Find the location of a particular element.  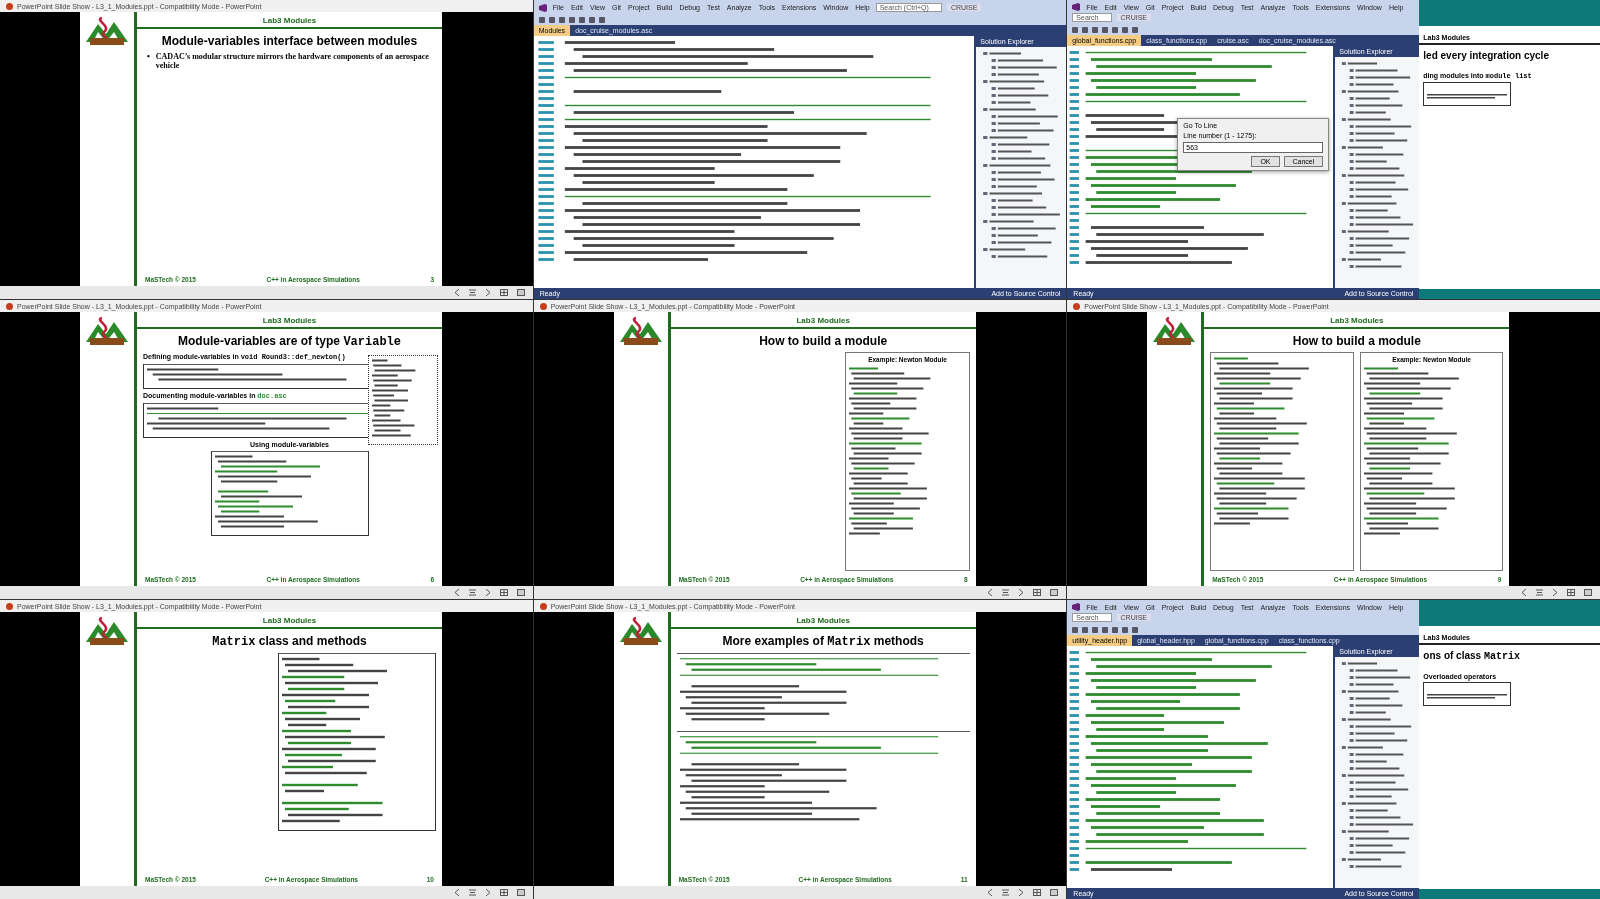

slide-title: More examples of Matrix methods is located at coordinates (823, 642).